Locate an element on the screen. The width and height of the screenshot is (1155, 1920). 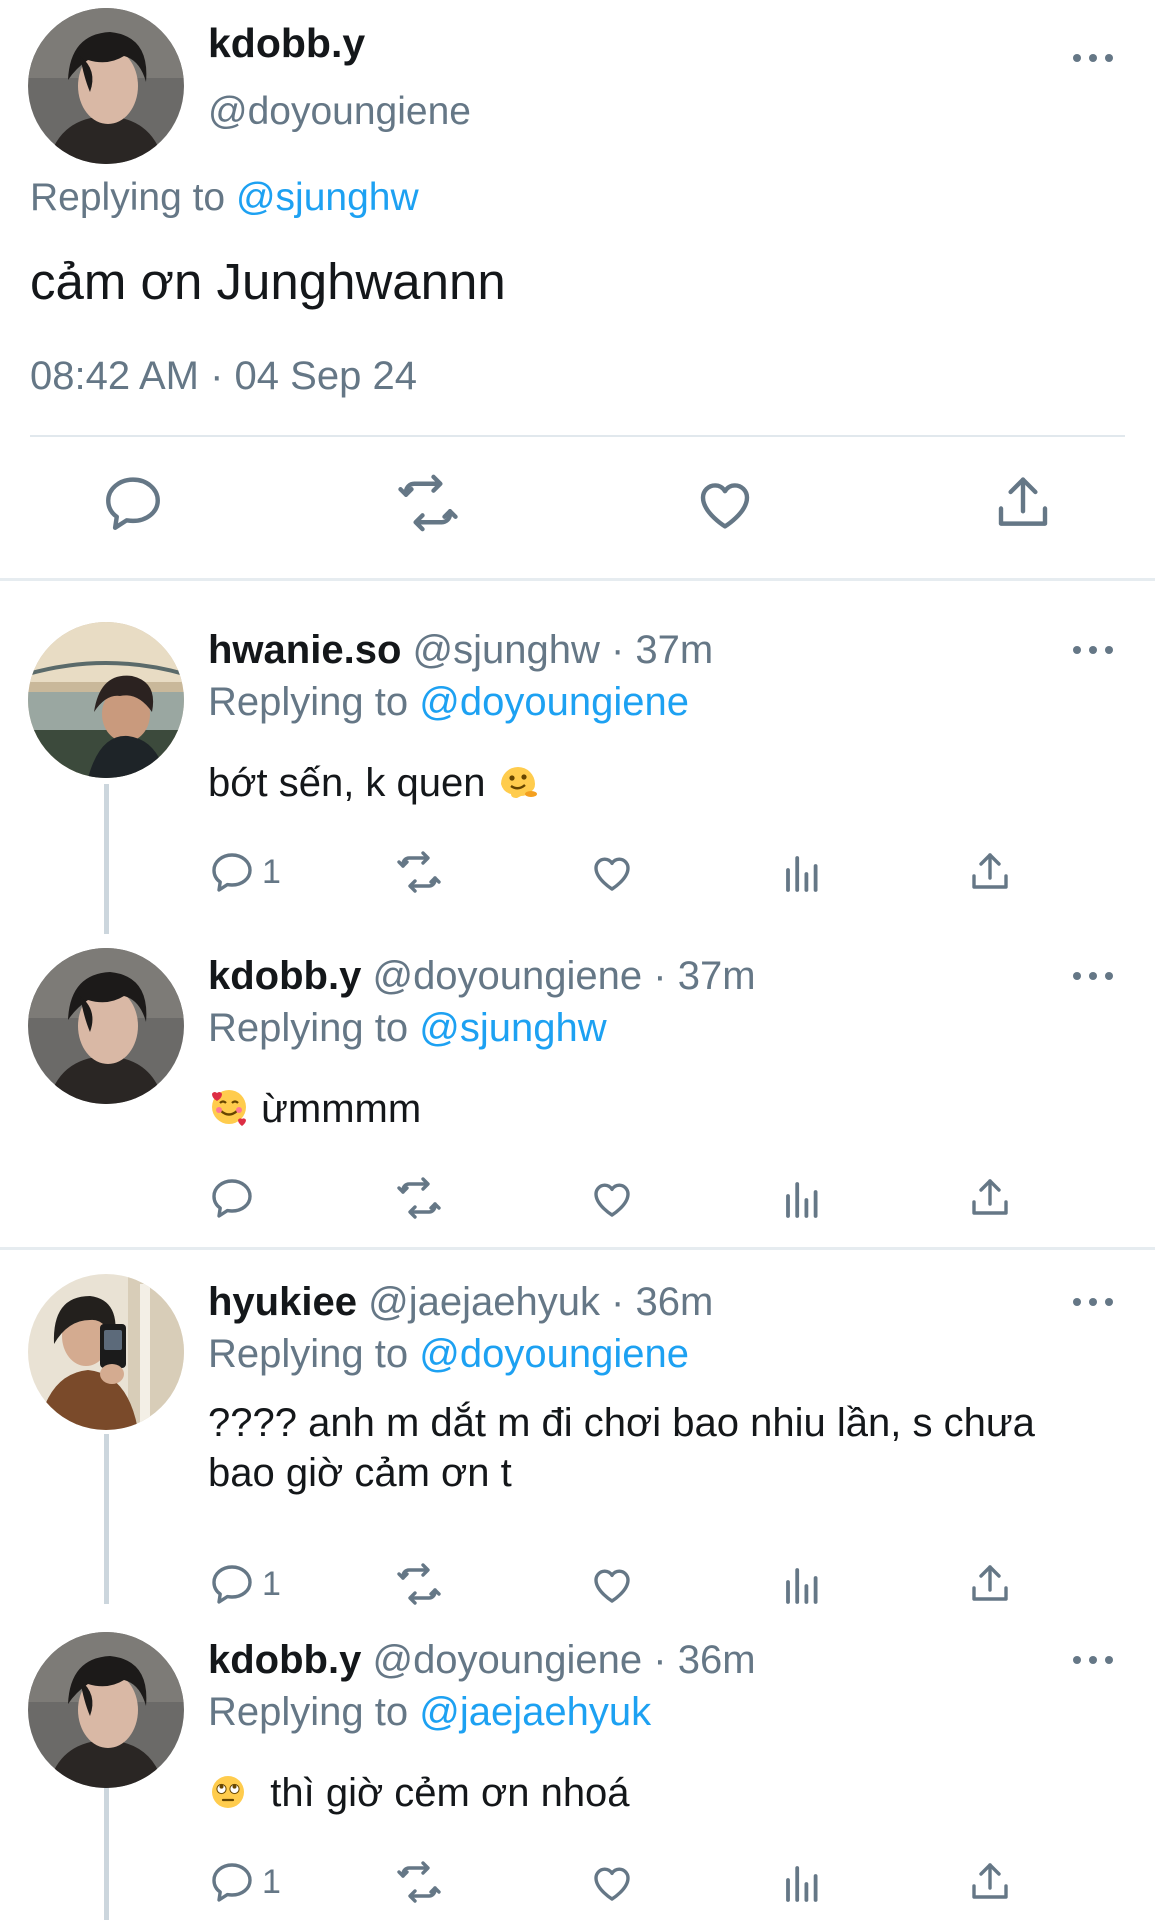
avatar-hyukiee is located at coordinates (106, 1352).